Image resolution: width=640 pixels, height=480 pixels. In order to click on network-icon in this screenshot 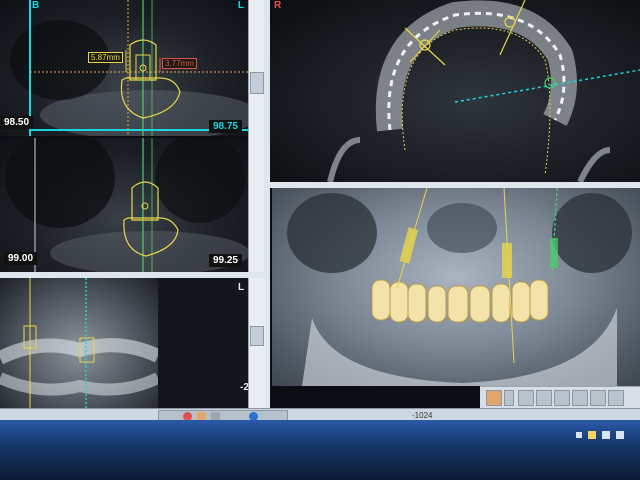, I will do `click(606, 435)`.